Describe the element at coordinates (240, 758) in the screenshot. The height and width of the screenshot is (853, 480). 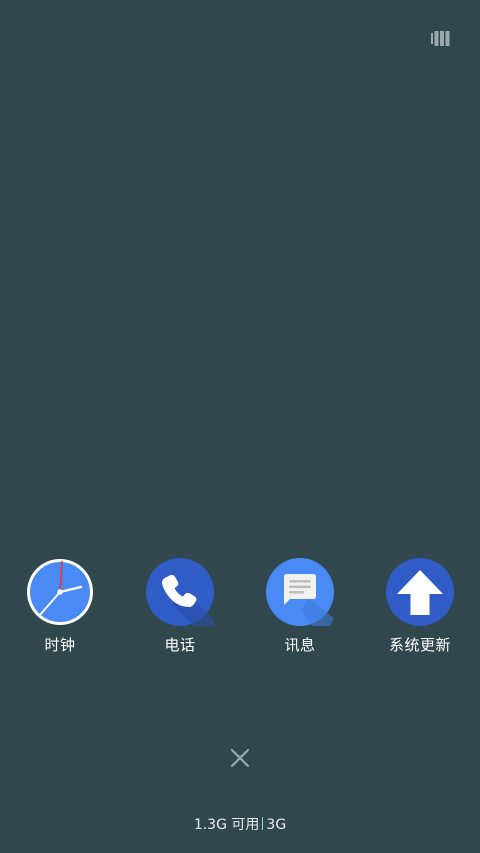
I see `close-icon` at that location.